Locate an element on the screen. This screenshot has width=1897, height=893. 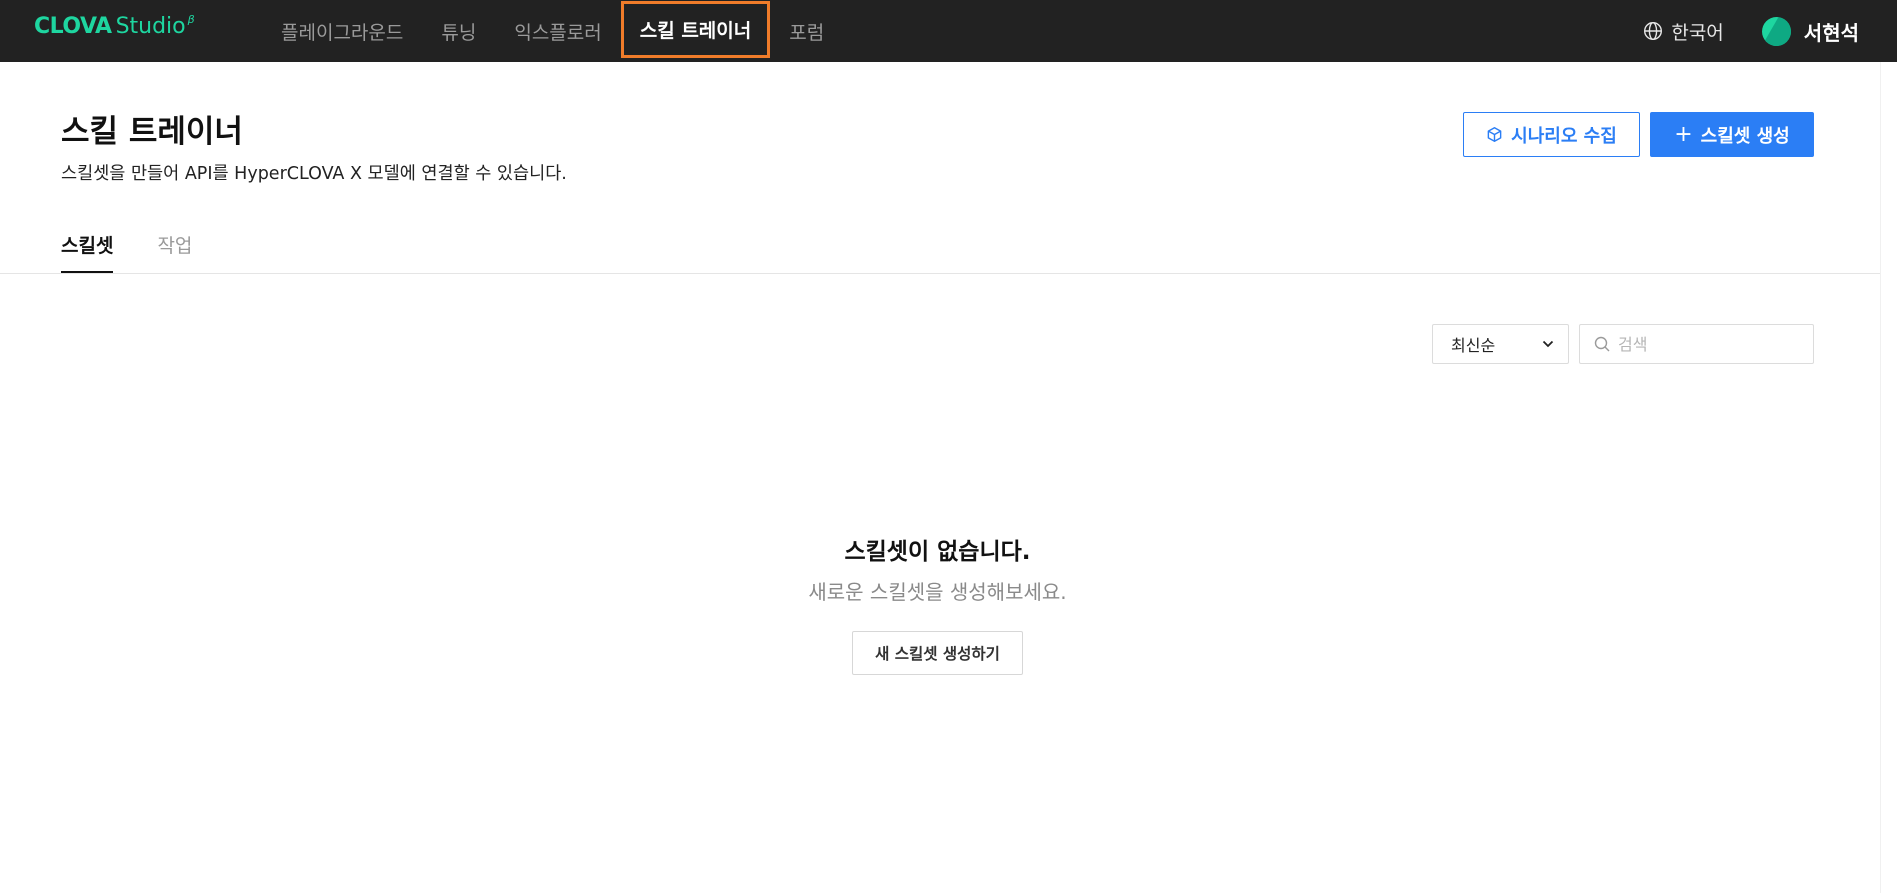
user-name: 서현석 is located at coordinates (1831, 32).